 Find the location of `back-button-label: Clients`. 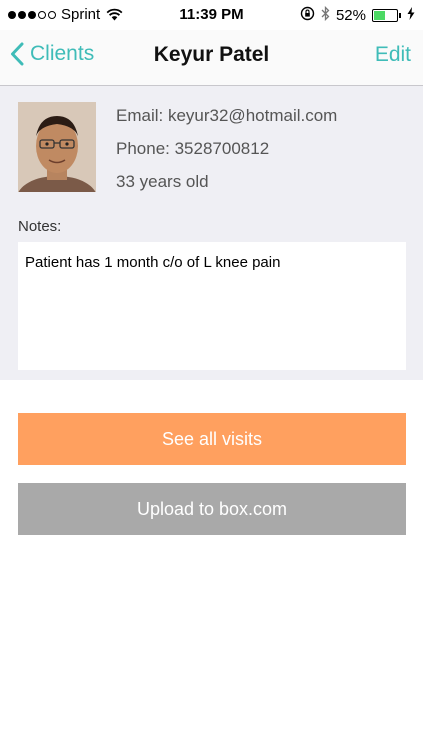

back-button-label: Clients is located at coordinates (62, 53).